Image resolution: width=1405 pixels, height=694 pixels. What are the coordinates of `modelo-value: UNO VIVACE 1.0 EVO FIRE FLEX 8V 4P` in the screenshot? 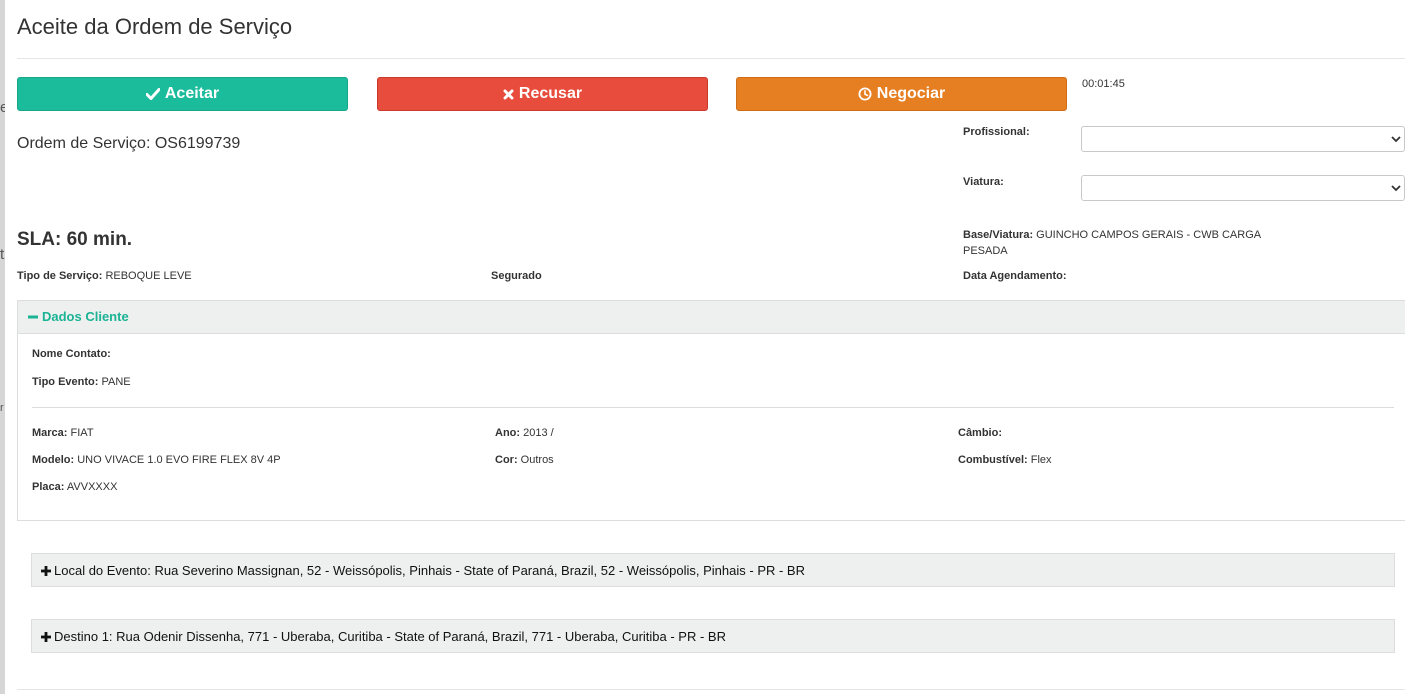 It's located at (179, 460).